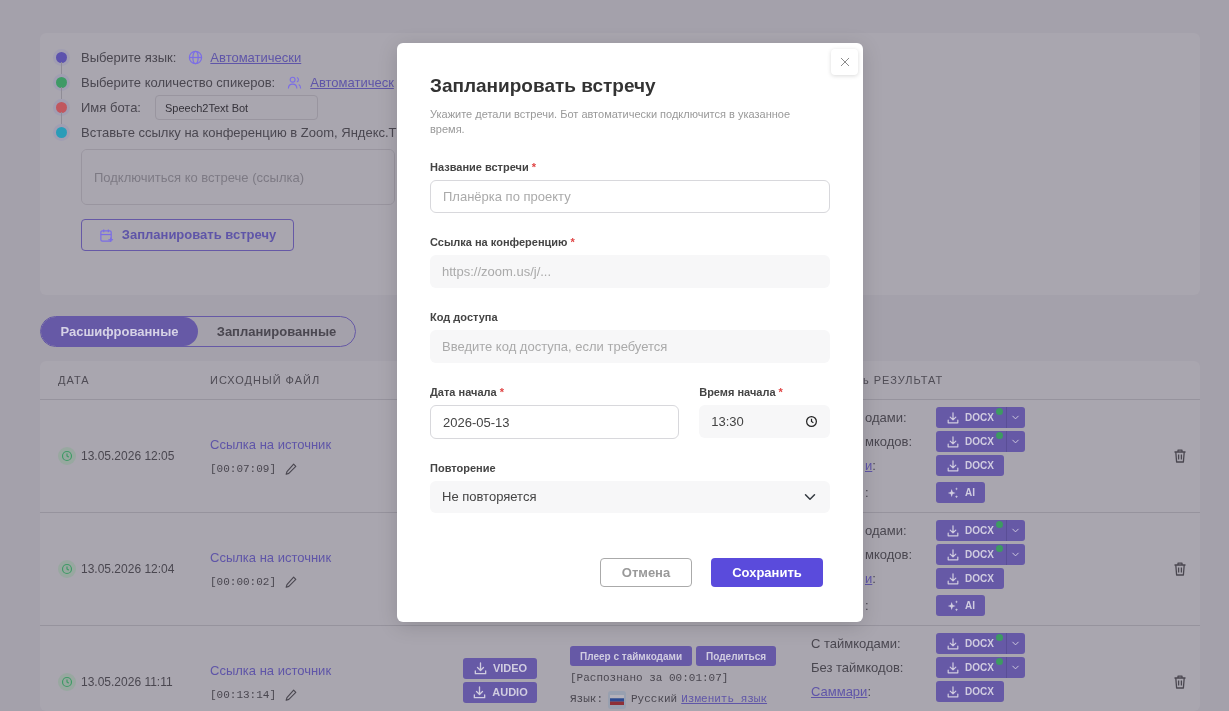  I want to click on setting-label: Выберите язык:, so click(129, 57).